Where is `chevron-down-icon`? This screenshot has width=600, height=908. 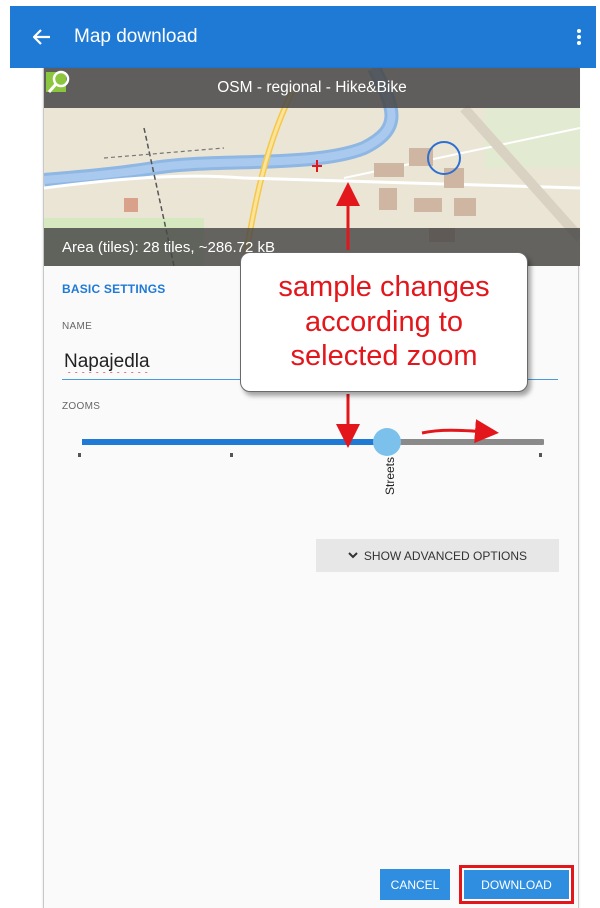 chevron-down-icon is located at coordinates (353, 555).